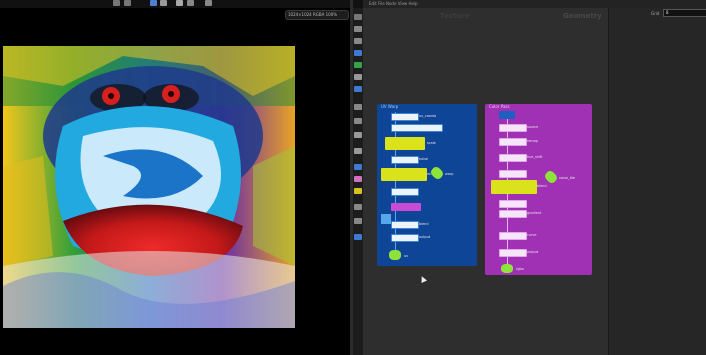  I want to click on group-title: Color Pass, so click(499, 106).